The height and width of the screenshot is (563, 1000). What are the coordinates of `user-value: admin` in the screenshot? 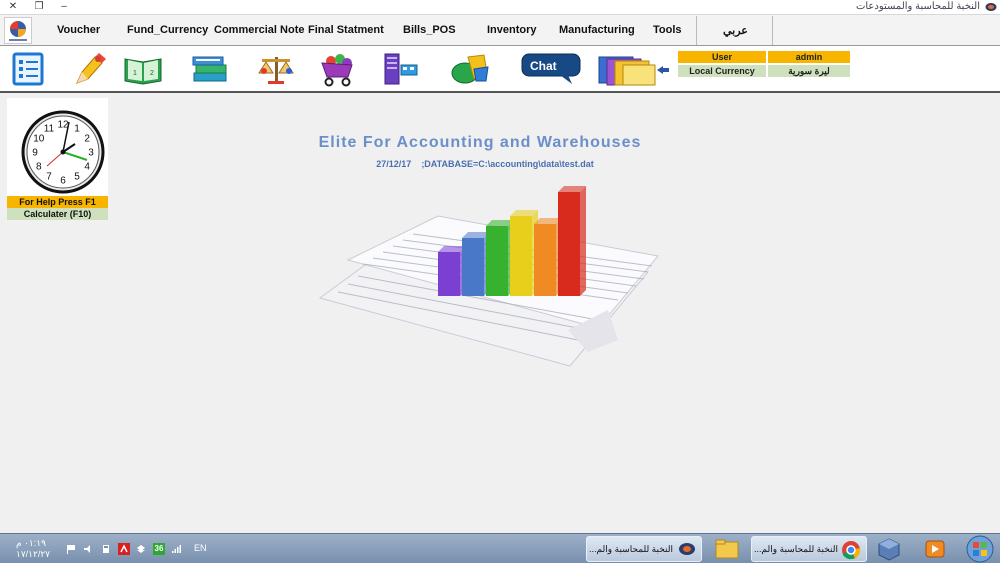 It's located at (809, 57).